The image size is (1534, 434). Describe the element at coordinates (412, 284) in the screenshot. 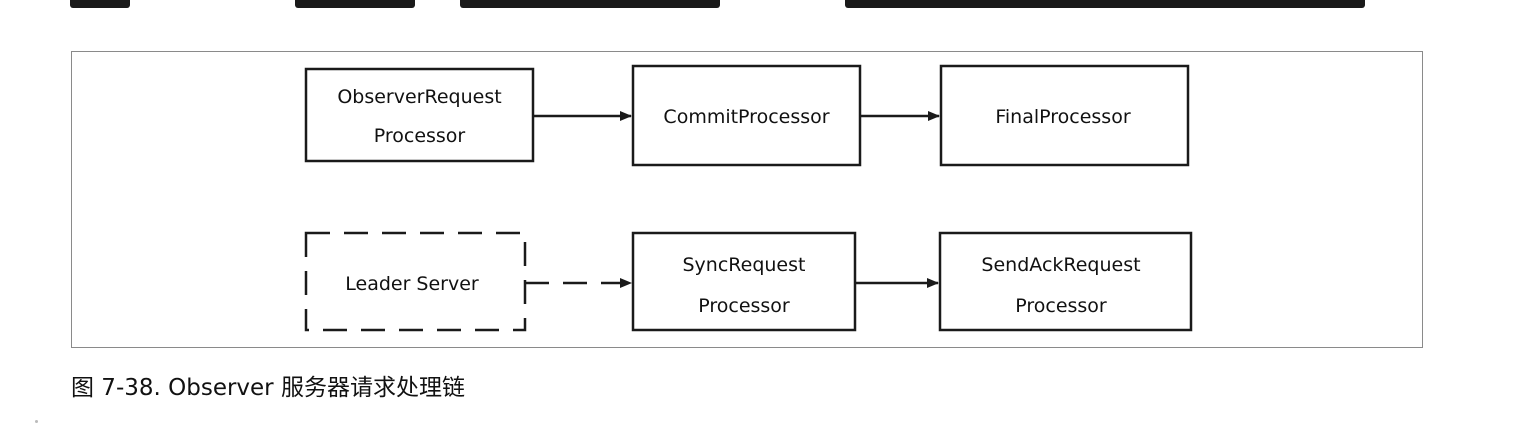

I see `box-label-line1: Leader Server` at that location.